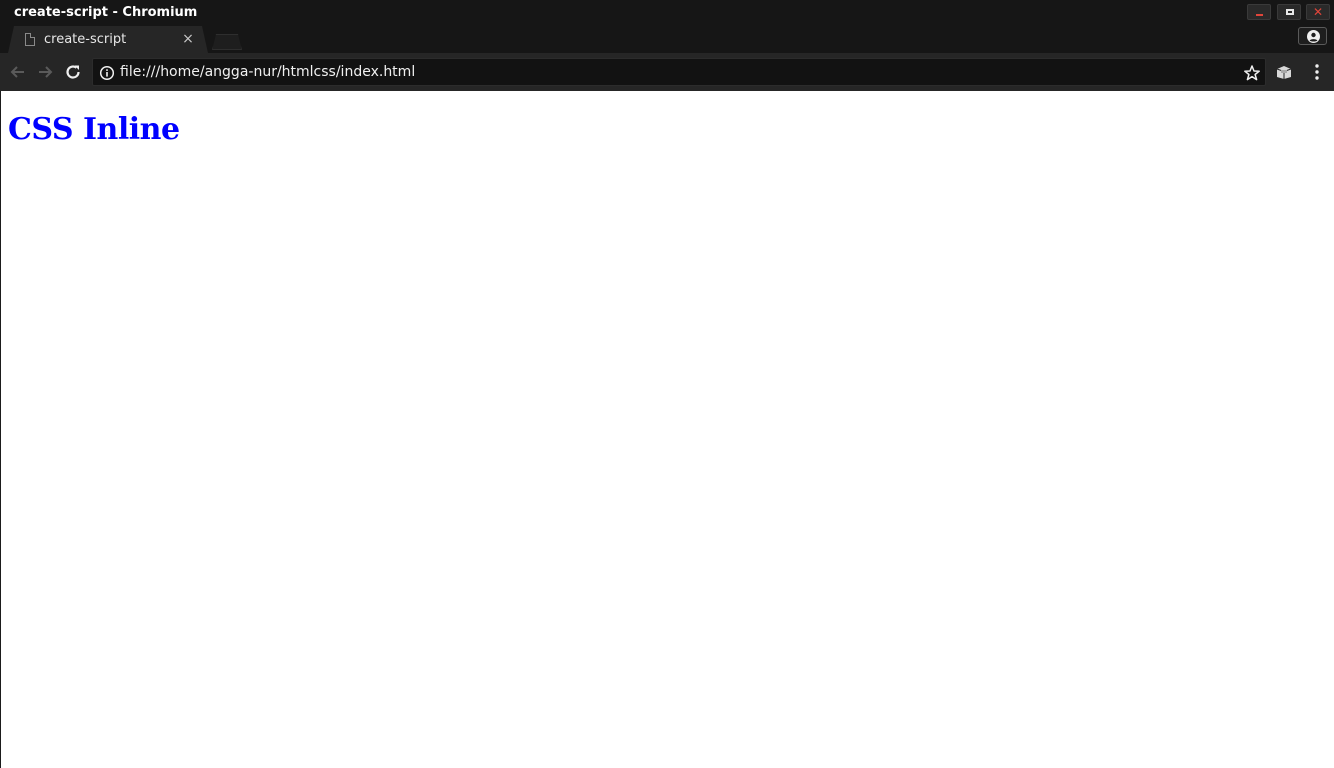 This screenshot has height=768, width=1334. I want to click on profile-button, so click(1312, 36).